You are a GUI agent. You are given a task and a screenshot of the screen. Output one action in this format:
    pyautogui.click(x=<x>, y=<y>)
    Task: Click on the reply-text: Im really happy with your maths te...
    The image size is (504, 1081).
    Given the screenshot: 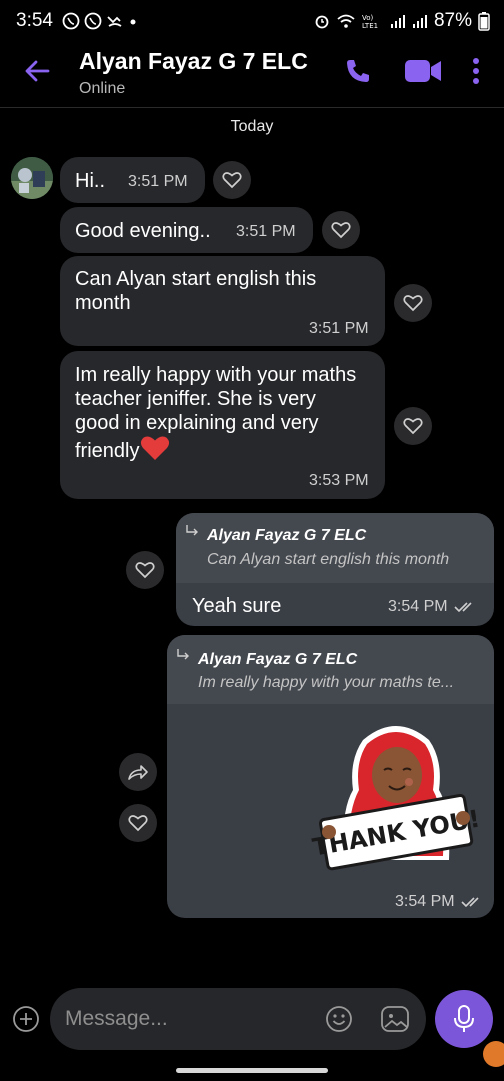 What is the action you would take?
    pyautogui.click(x=326, y=682)
    